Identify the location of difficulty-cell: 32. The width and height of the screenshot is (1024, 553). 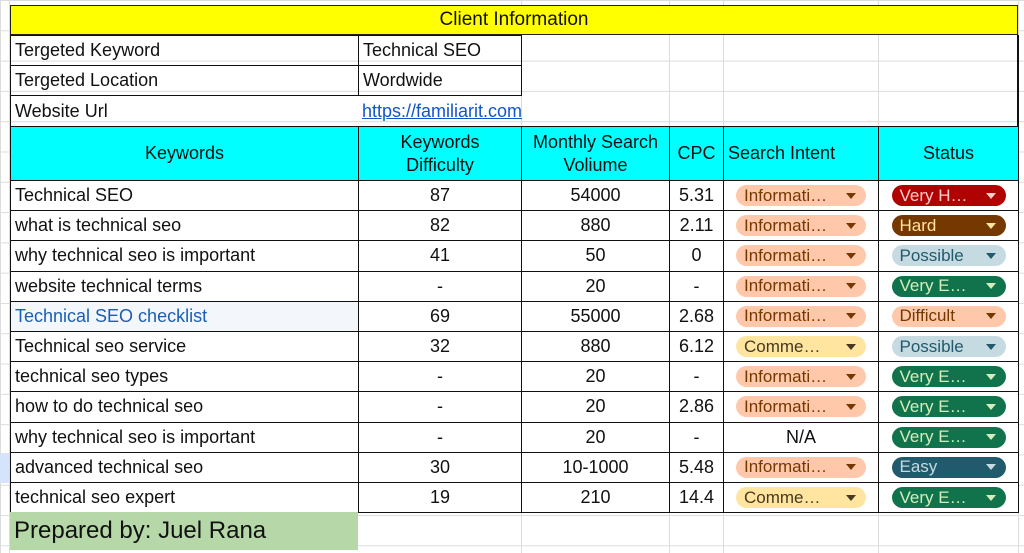
(440, 347).